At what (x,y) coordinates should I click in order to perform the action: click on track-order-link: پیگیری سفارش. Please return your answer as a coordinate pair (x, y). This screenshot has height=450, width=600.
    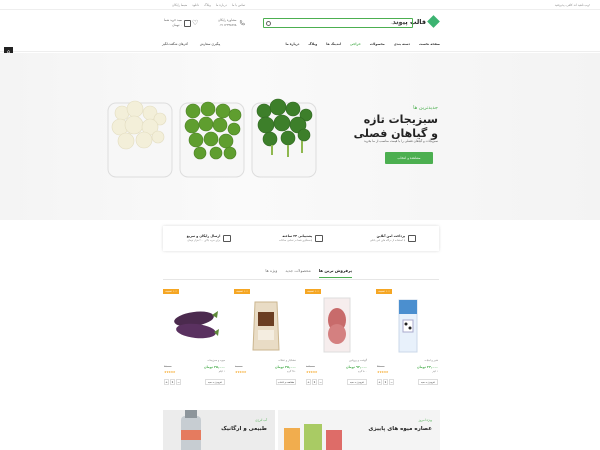
    Looking at the image, I should click on (210, 44).